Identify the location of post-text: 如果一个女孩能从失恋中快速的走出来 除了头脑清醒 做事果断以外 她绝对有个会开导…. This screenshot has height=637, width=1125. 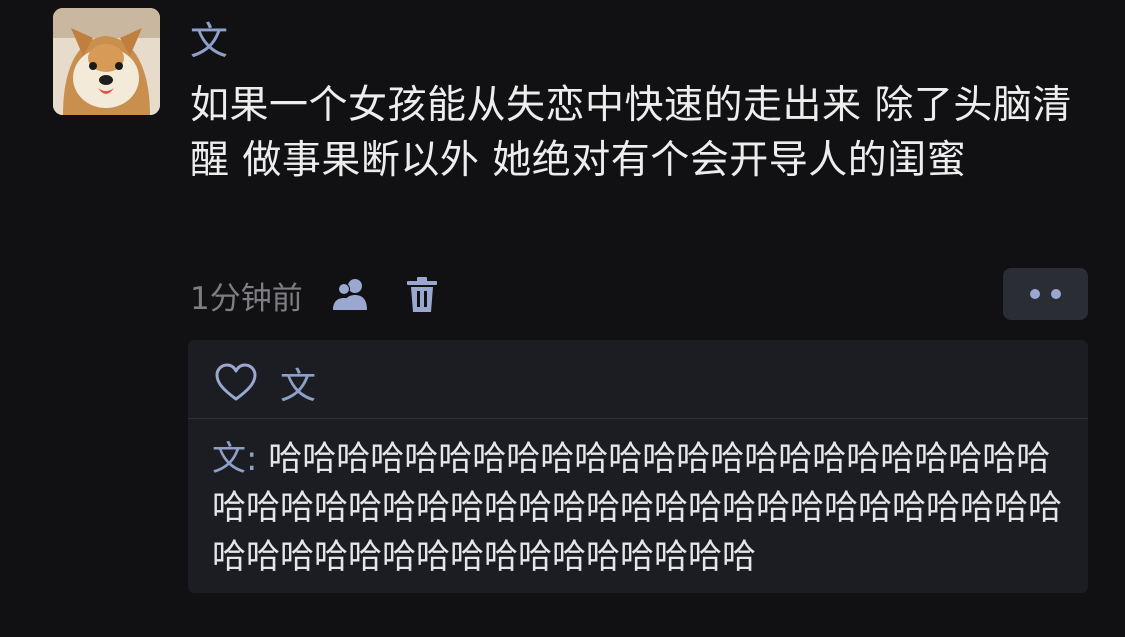
(631, 133).